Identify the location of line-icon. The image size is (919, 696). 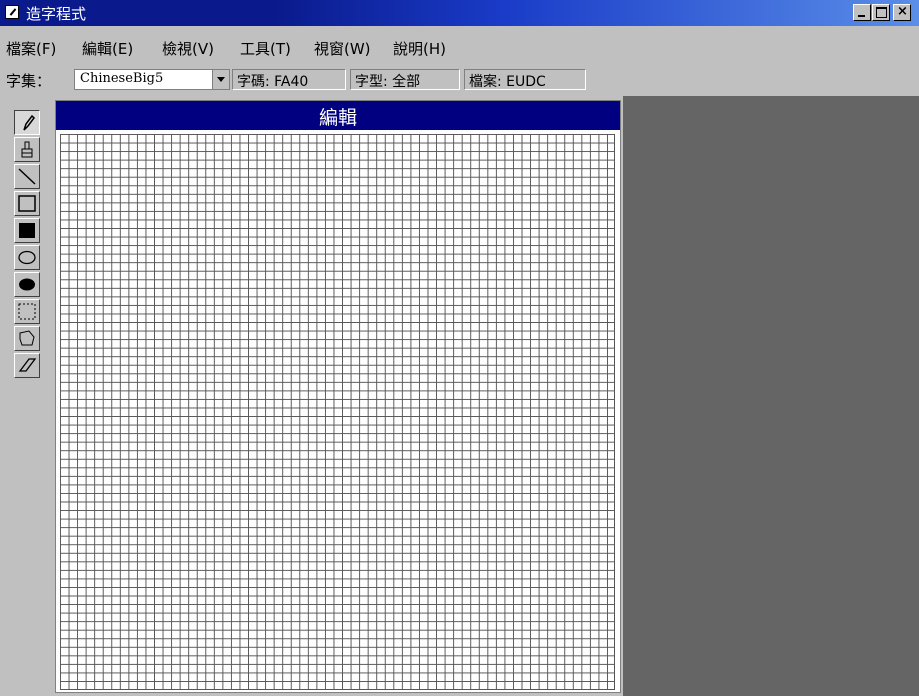
(27, 176).